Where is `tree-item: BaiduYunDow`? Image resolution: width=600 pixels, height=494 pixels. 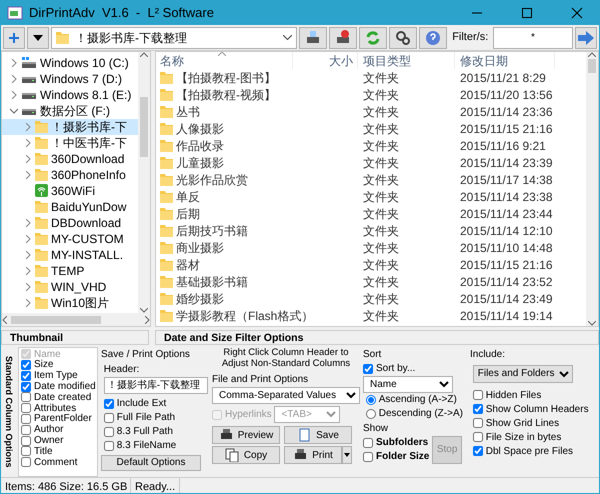
tree-item: BaiduYunDow is located at coordinates (70, 206).